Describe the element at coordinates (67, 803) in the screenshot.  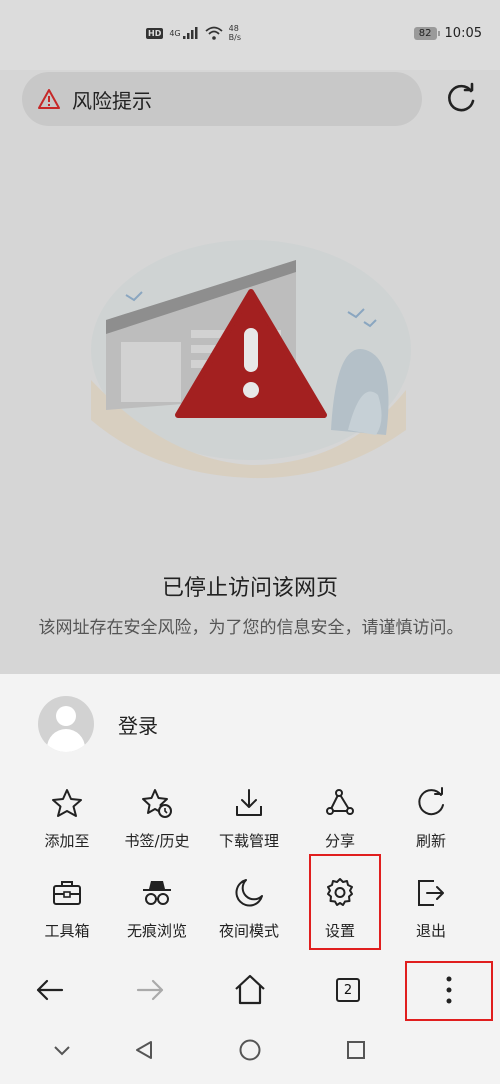
I see `star-icon` at that location.